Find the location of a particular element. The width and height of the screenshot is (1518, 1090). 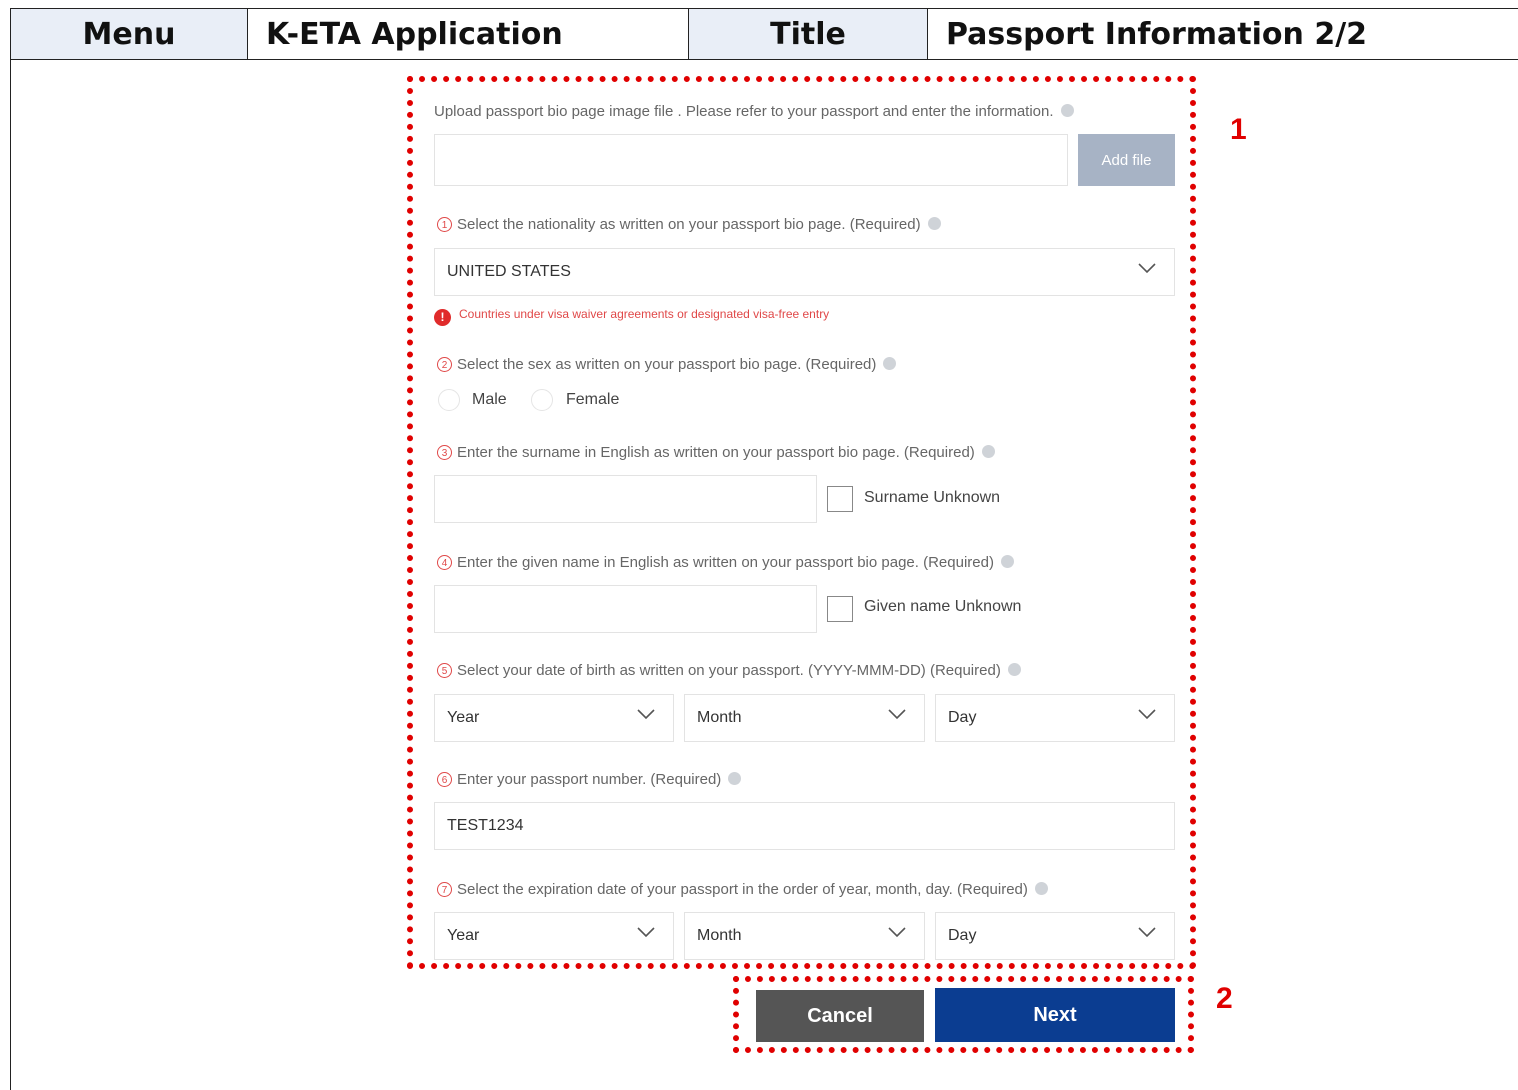

surname-unknown-label: Surname Unknown is located at coordinates (932, 498).